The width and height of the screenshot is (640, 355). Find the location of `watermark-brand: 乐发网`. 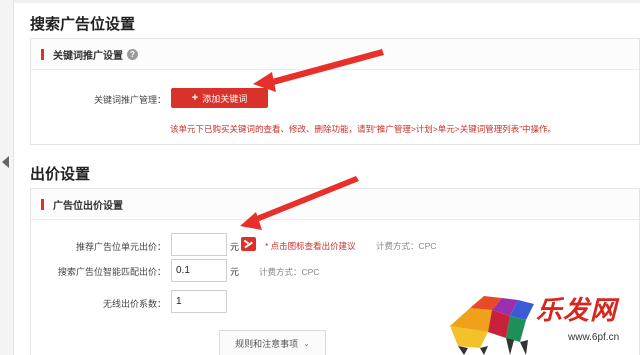

watermark-brand: 乐发网 is located at coordinates (577, 311).